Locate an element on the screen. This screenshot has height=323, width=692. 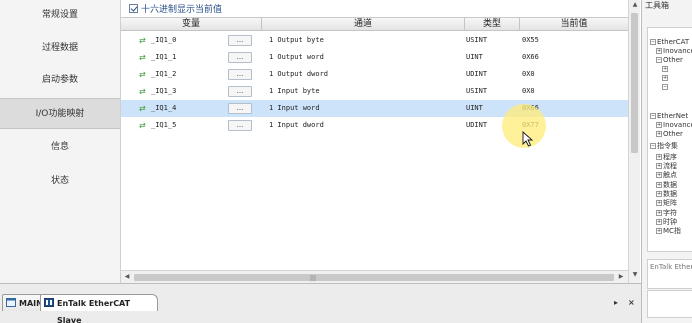
table-row: ⇄ _IQ1_3... 1 Input byte USINT 0X0 is located at coordinates (374, 91).